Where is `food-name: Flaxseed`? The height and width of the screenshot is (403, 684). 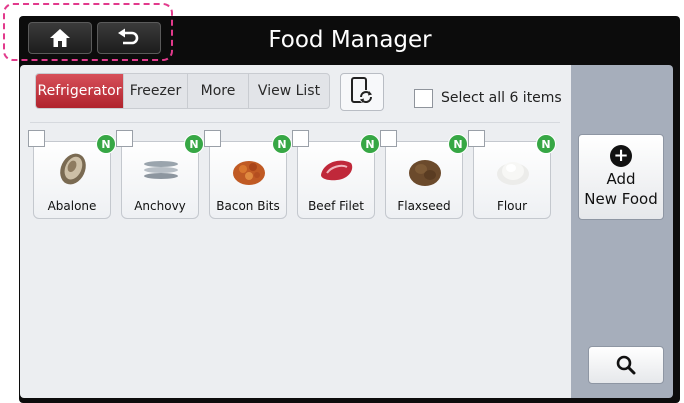 food-name: Flaxseed is located at coordinates (424, 206).